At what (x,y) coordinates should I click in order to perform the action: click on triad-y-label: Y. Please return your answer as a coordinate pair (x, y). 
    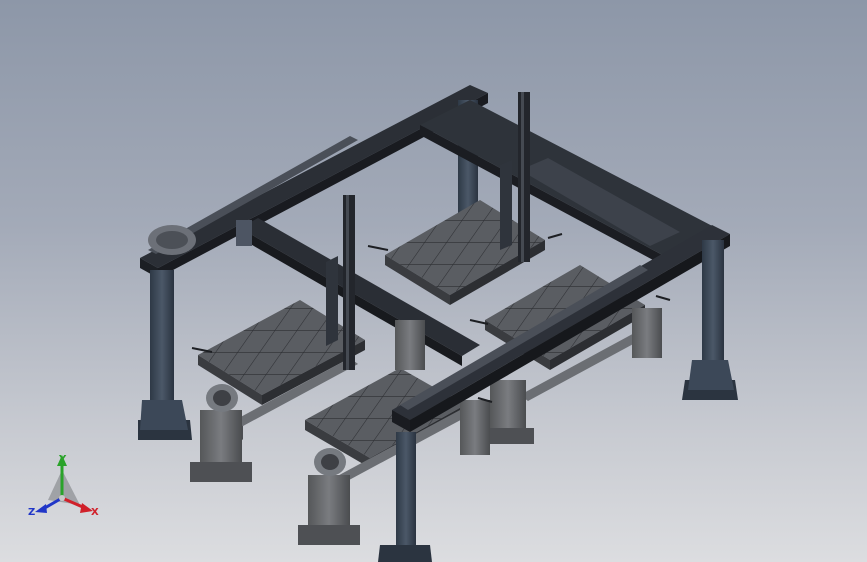
    Looking at the image, I should click on (62, 459).